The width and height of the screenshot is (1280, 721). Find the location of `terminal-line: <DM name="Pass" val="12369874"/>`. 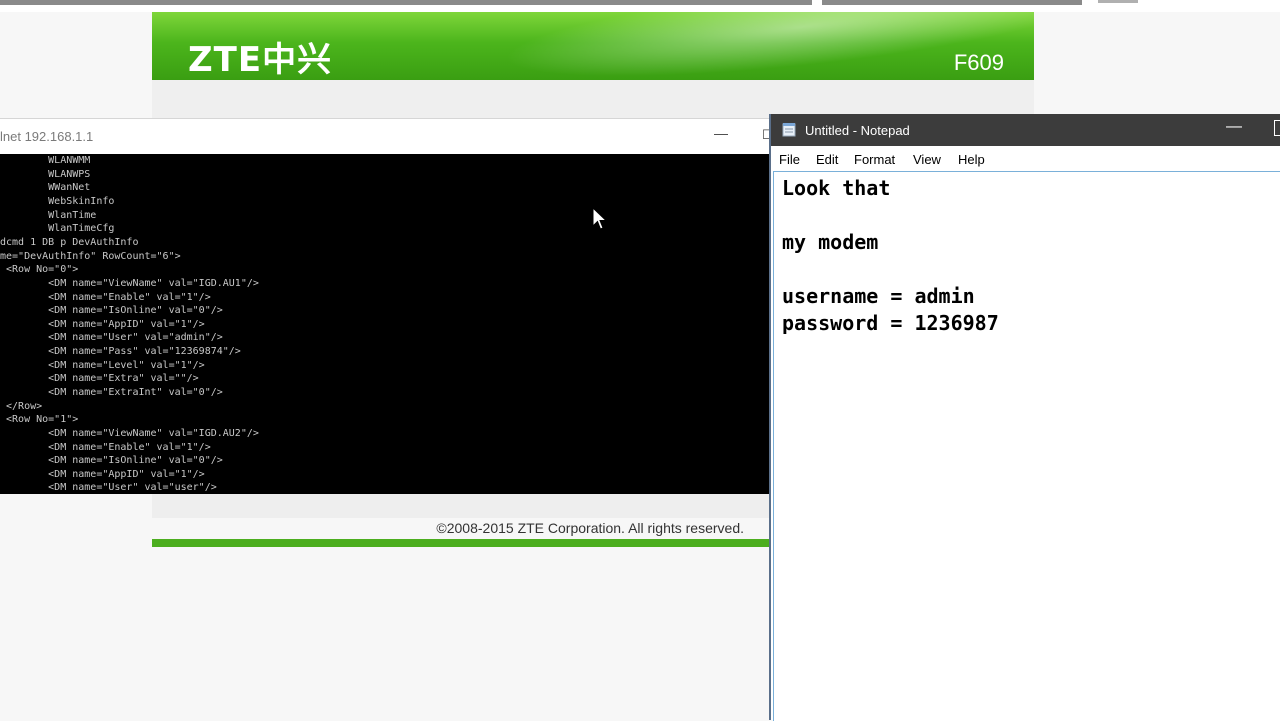

terminal-line: <DM name="Pass" val="12369874"/> is located at coordinates (120, 351).